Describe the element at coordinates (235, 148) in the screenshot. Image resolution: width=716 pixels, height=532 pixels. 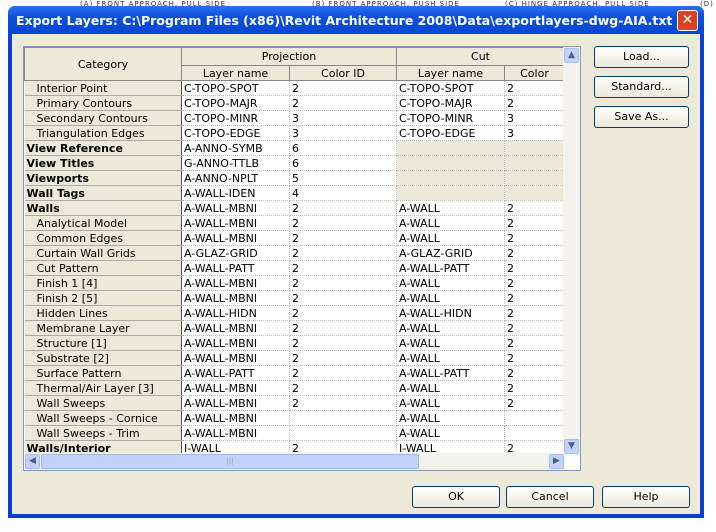
I see `projection-layer-cell: A-ANNO-SYMB` at that location.